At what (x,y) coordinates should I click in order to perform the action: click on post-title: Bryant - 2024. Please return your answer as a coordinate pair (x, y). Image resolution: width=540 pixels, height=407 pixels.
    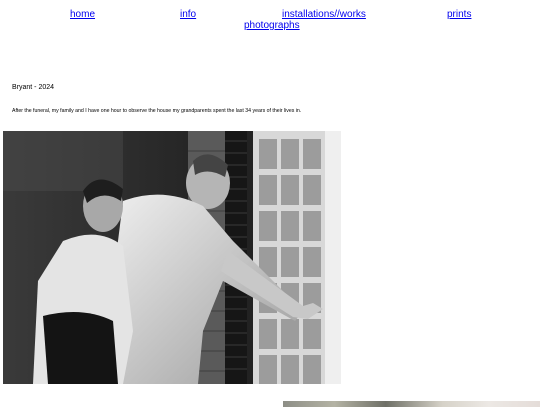
    Looking at the image, I should click on (33, 87).